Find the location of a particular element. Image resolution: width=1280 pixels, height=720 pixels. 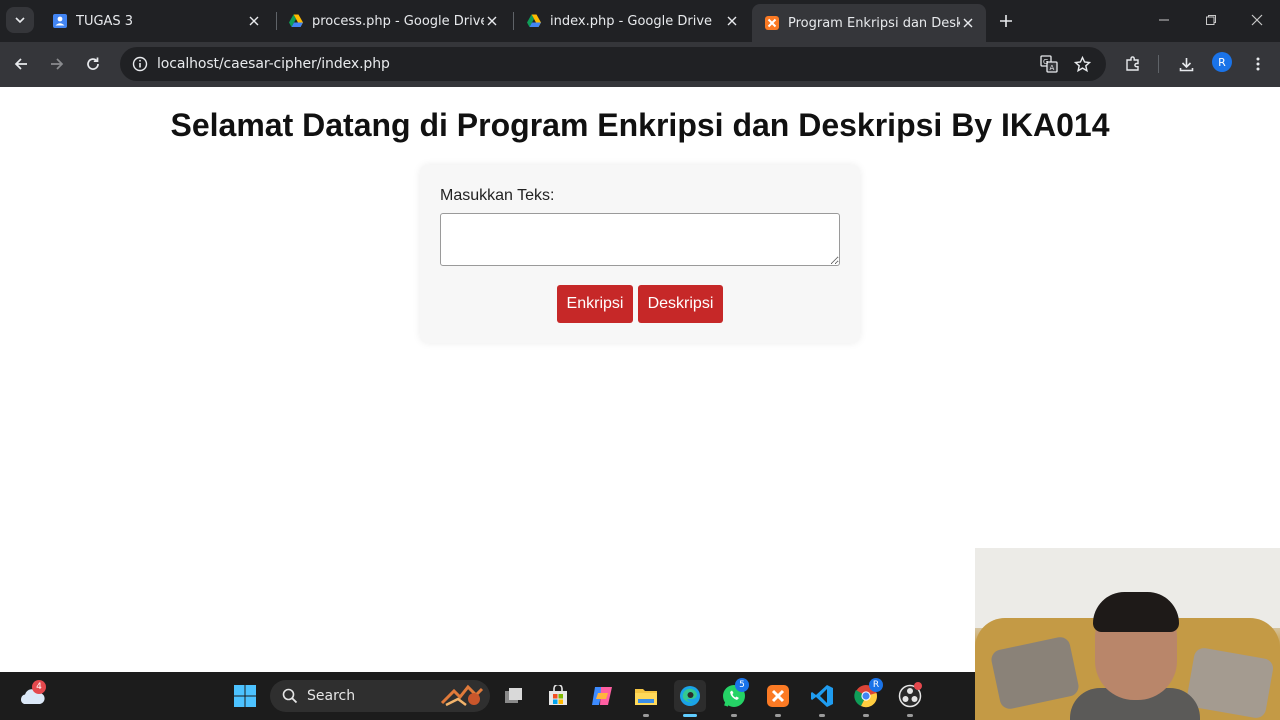

task-view-icon is located at coordinates (513, 695).